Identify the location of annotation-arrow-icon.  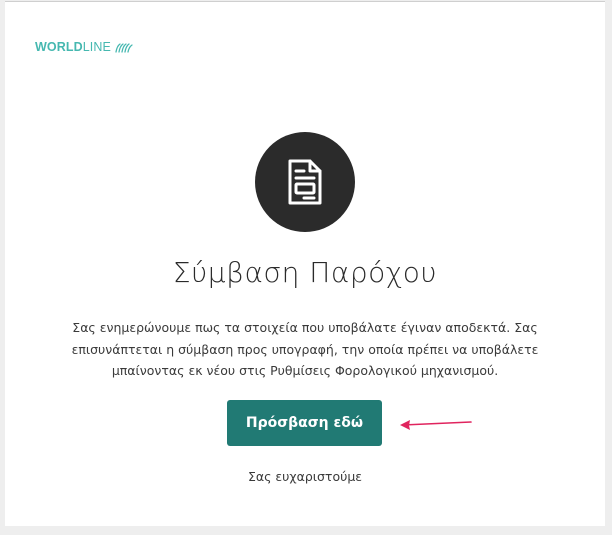
(436, 425).